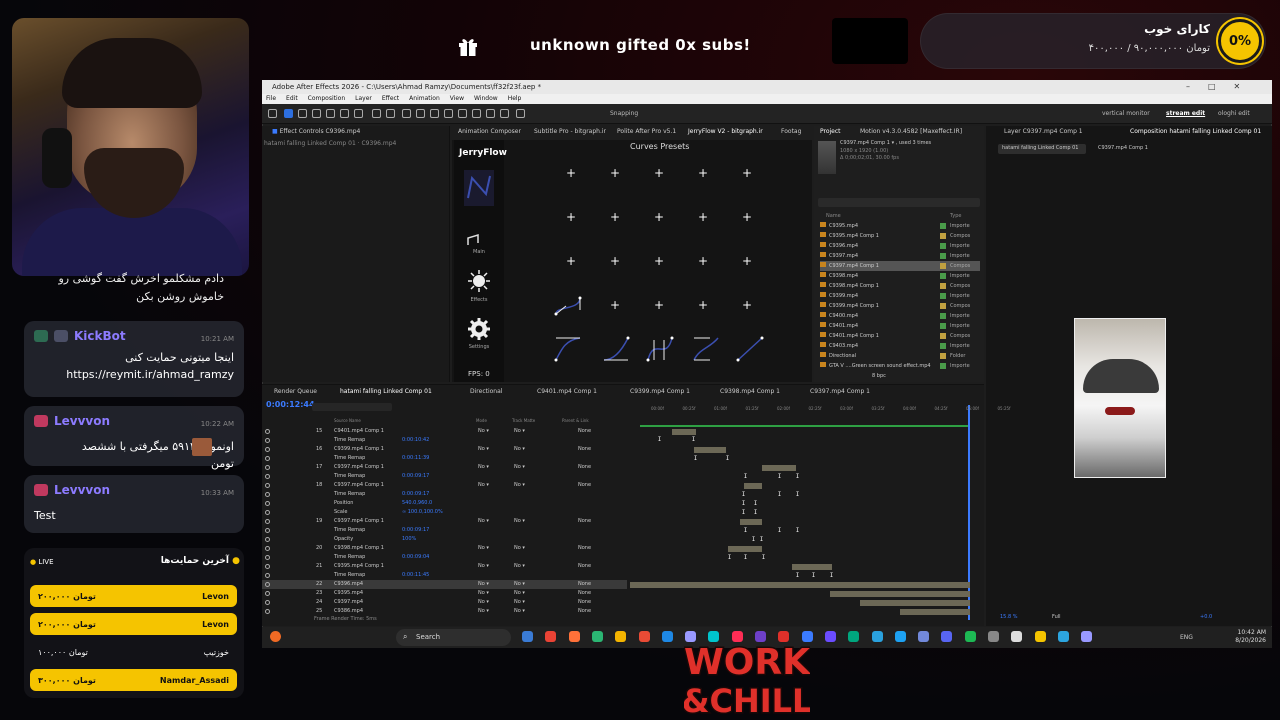  I want to click on layer-name: C9399.mp4 Comp 1, so click(359, 449).